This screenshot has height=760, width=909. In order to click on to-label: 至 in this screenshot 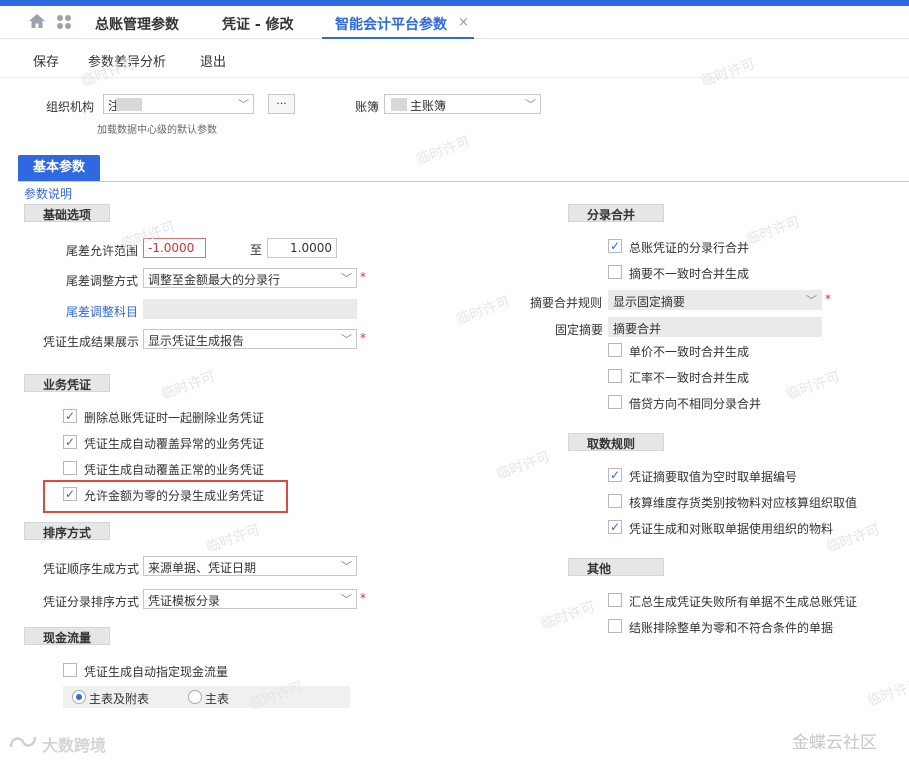, I will do `click(256, 250)`.